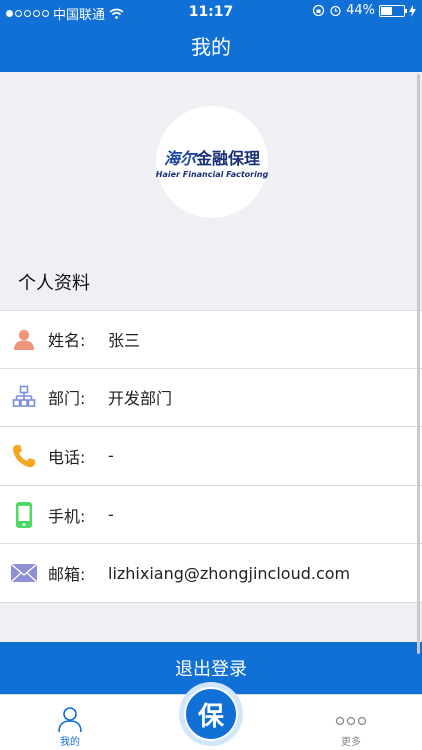 Image resolution: width=422 pixels, height=750 pixels. What do you see at coordinates (393, 10) in the screenshot?
I see `battery-icon` at bounding box center [393, 10].